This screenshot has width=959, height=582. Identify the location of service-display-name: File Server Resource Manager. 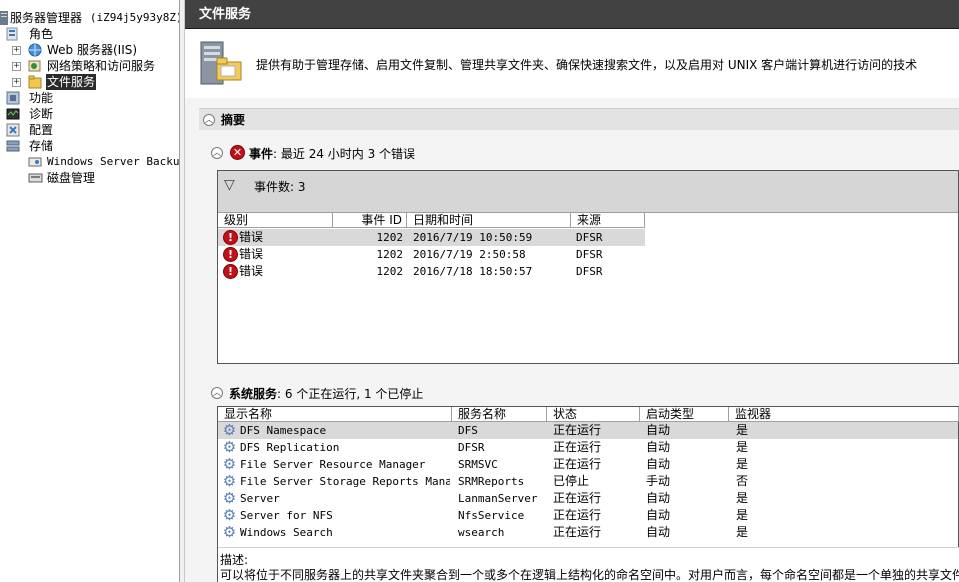
(333, 464).